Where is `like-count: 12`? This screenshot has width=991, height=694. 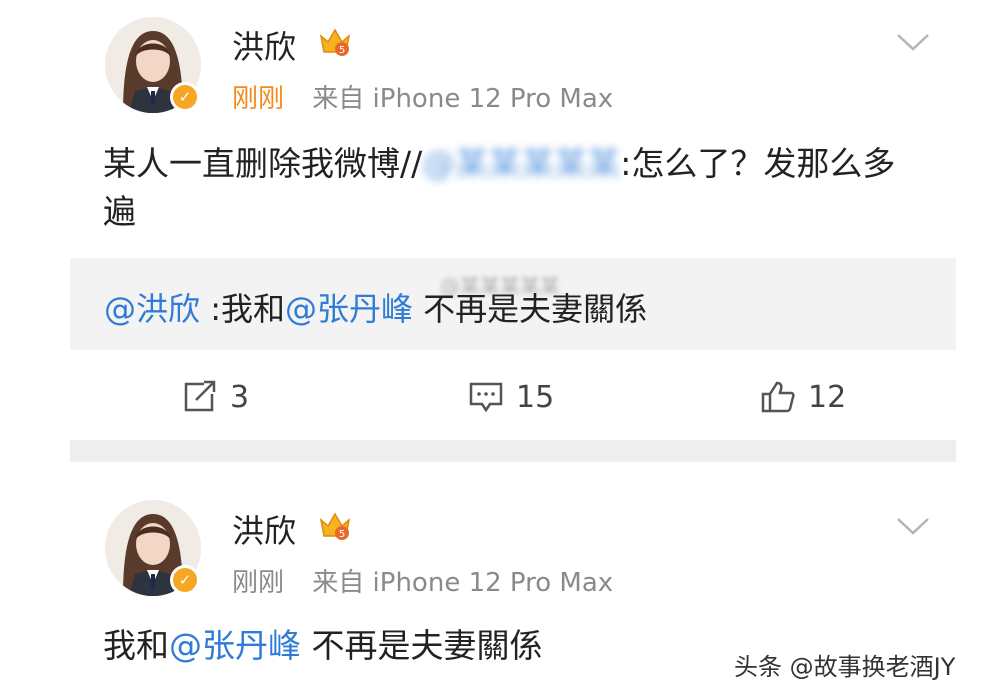 like-count: 12 is located at coordinates (827, 397).